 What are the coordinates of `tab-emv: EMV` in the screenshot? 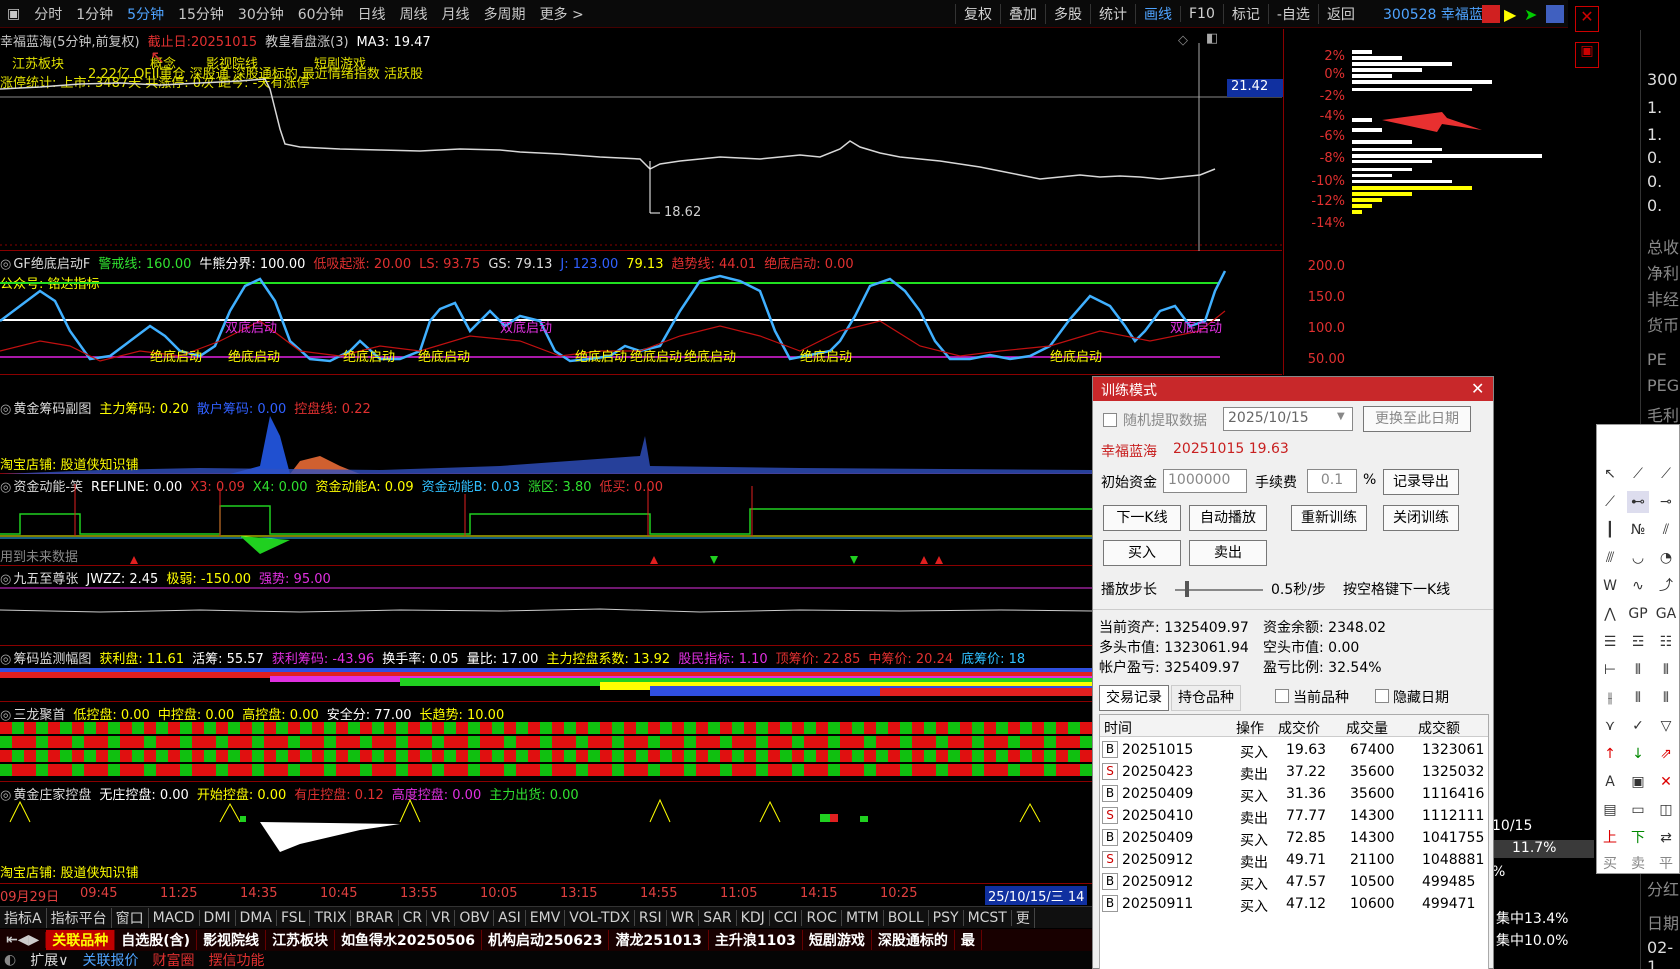 It's located at (546, 917).